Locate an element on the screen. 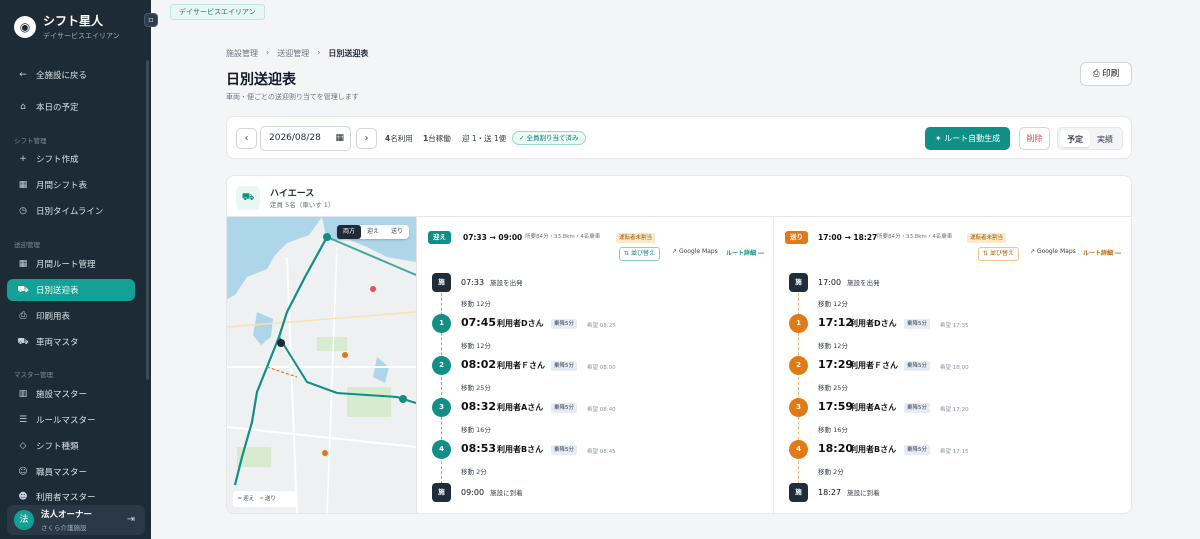 The height and width of the screenshot is (539, 1200). delete-button: 削除 is located at coordinates (1034, 138).